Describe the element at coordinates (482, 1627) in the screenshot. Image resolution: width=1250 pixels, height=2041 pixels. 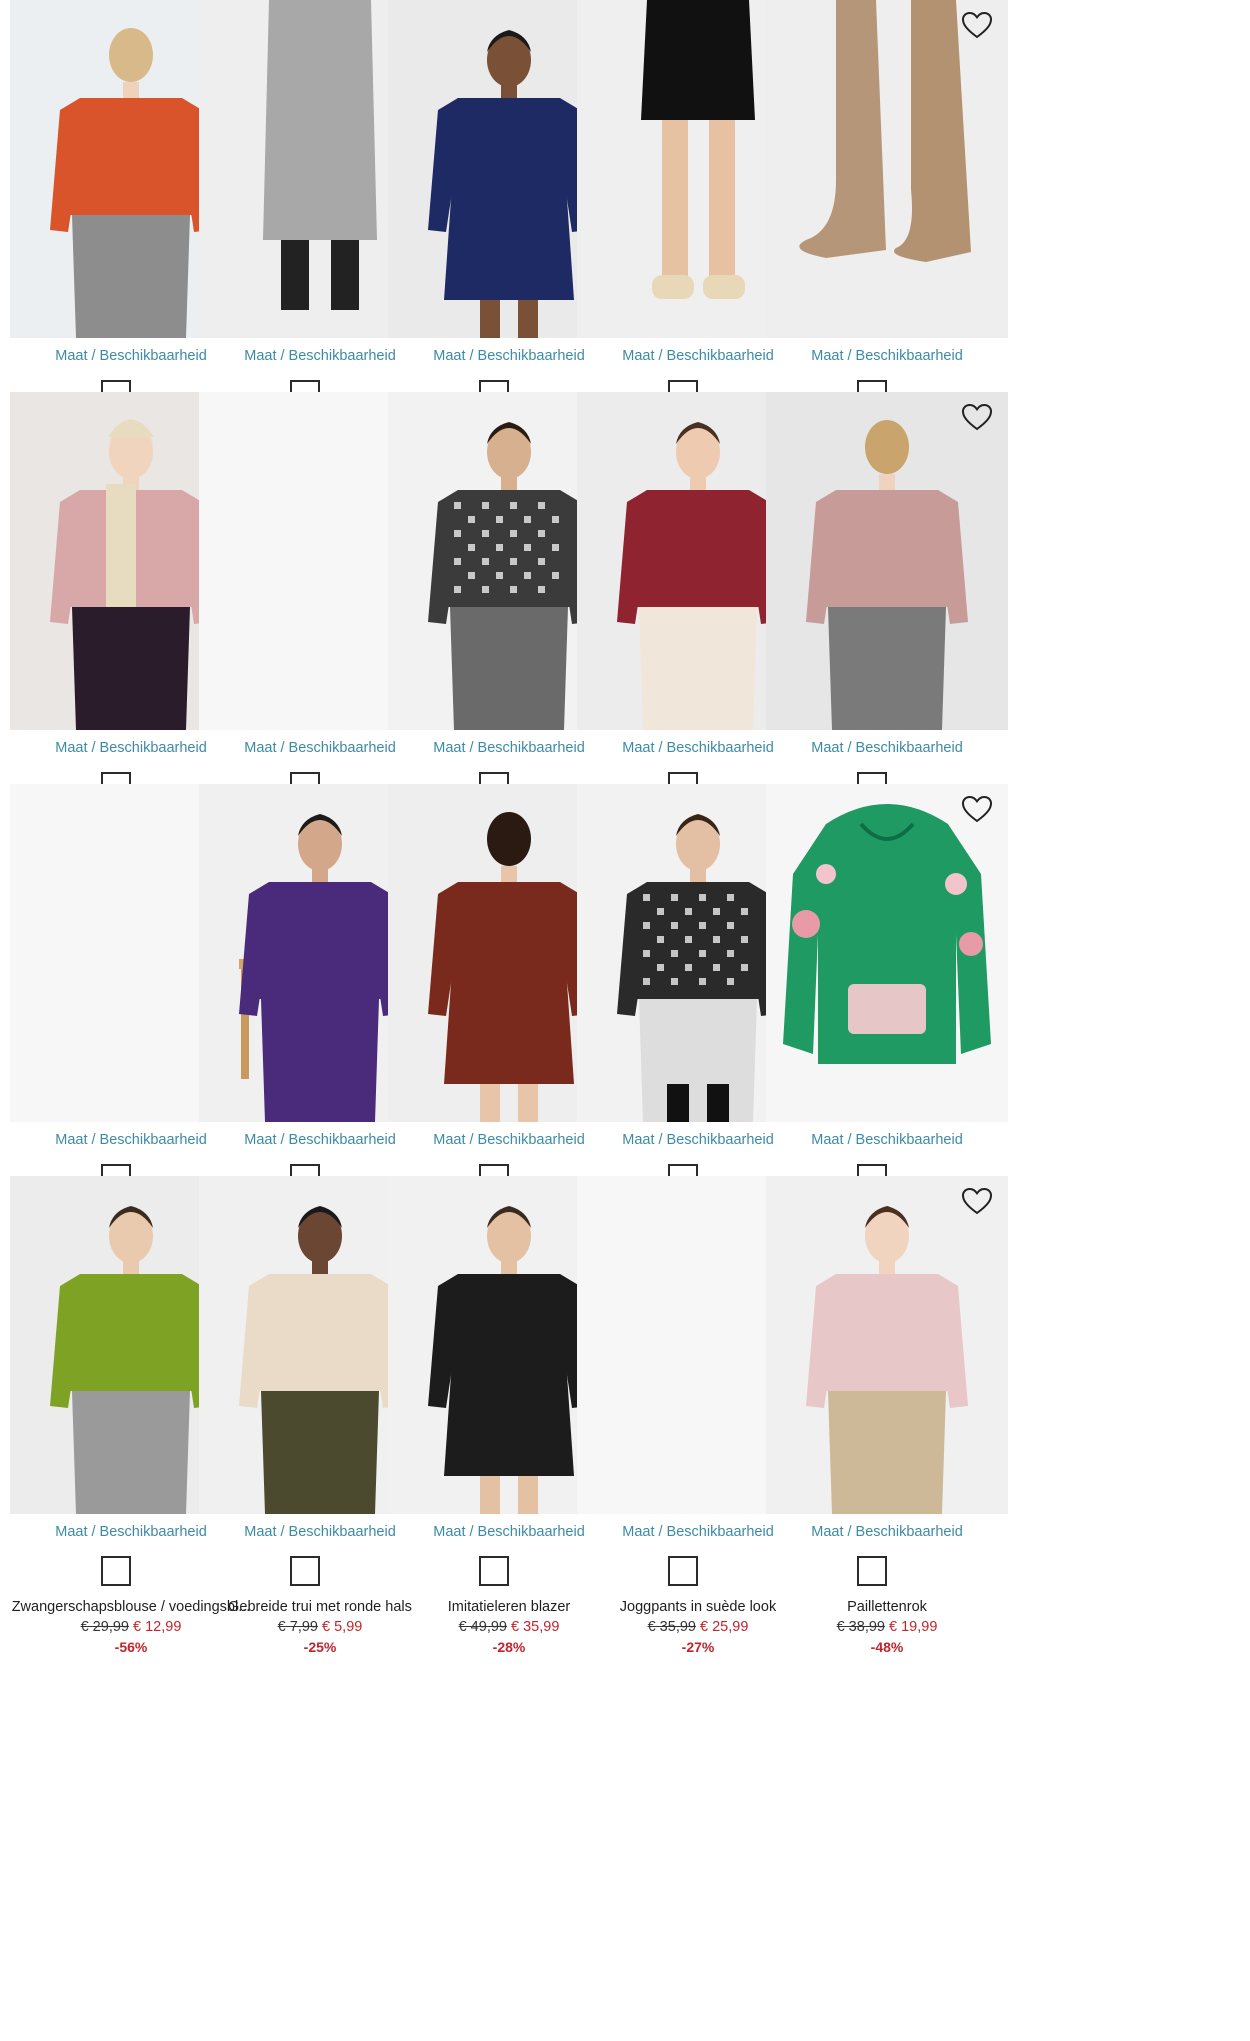
I see `old-price: € 49,99` at that location.